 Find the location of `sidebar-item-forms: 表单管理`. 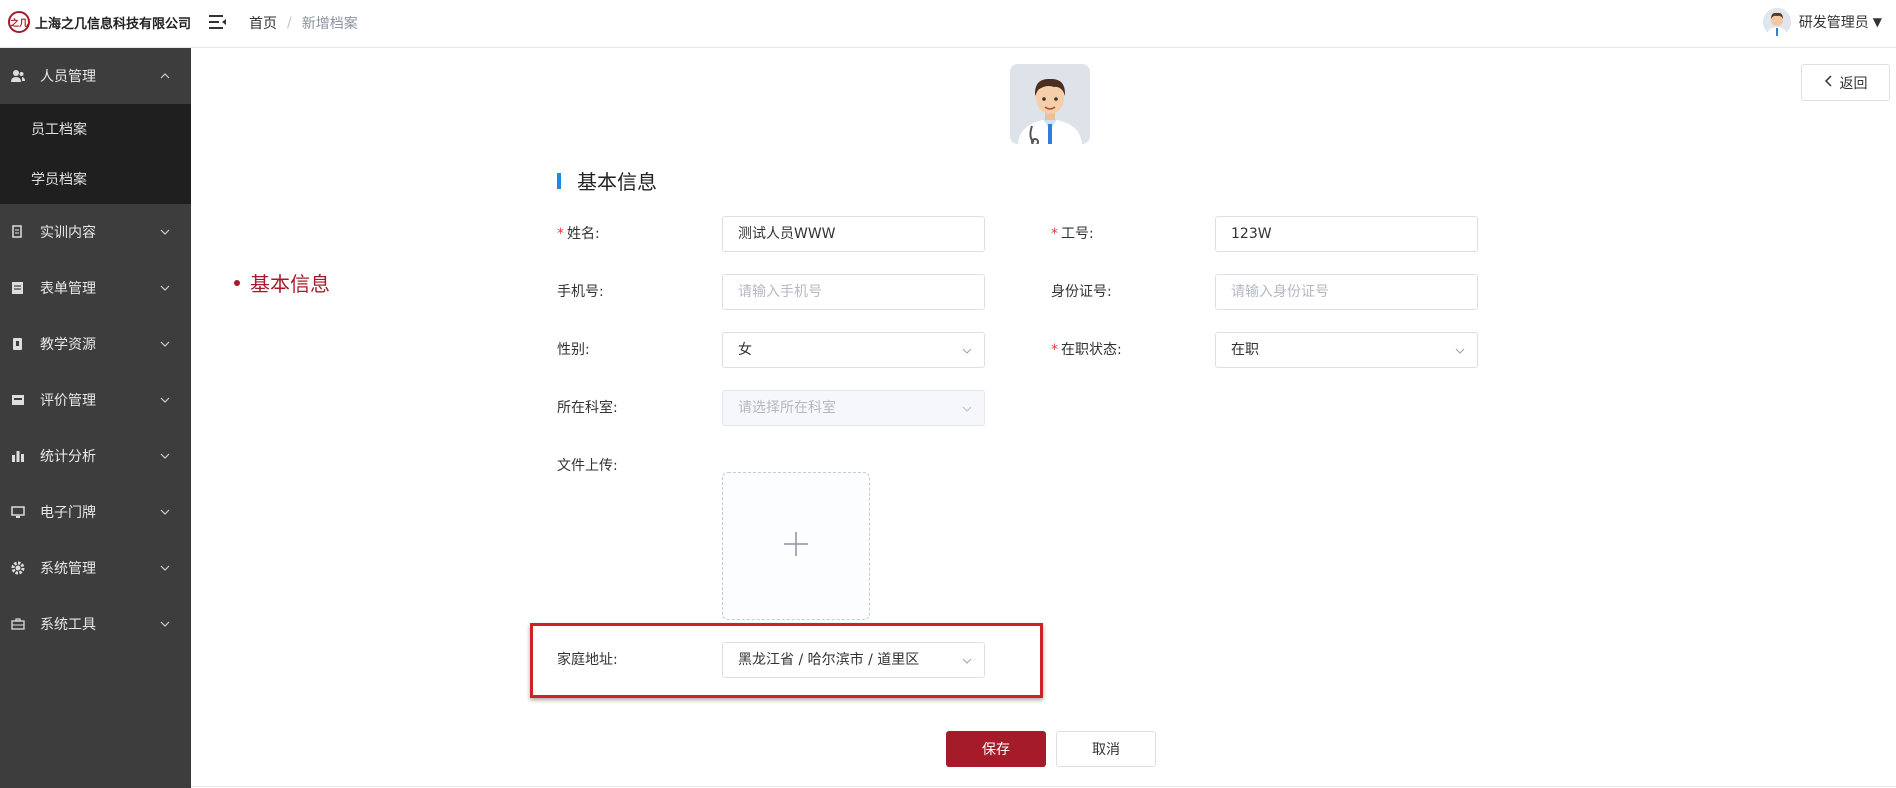

sidebar-item-forms: 表单管理 is located at coordinates (95, 288).